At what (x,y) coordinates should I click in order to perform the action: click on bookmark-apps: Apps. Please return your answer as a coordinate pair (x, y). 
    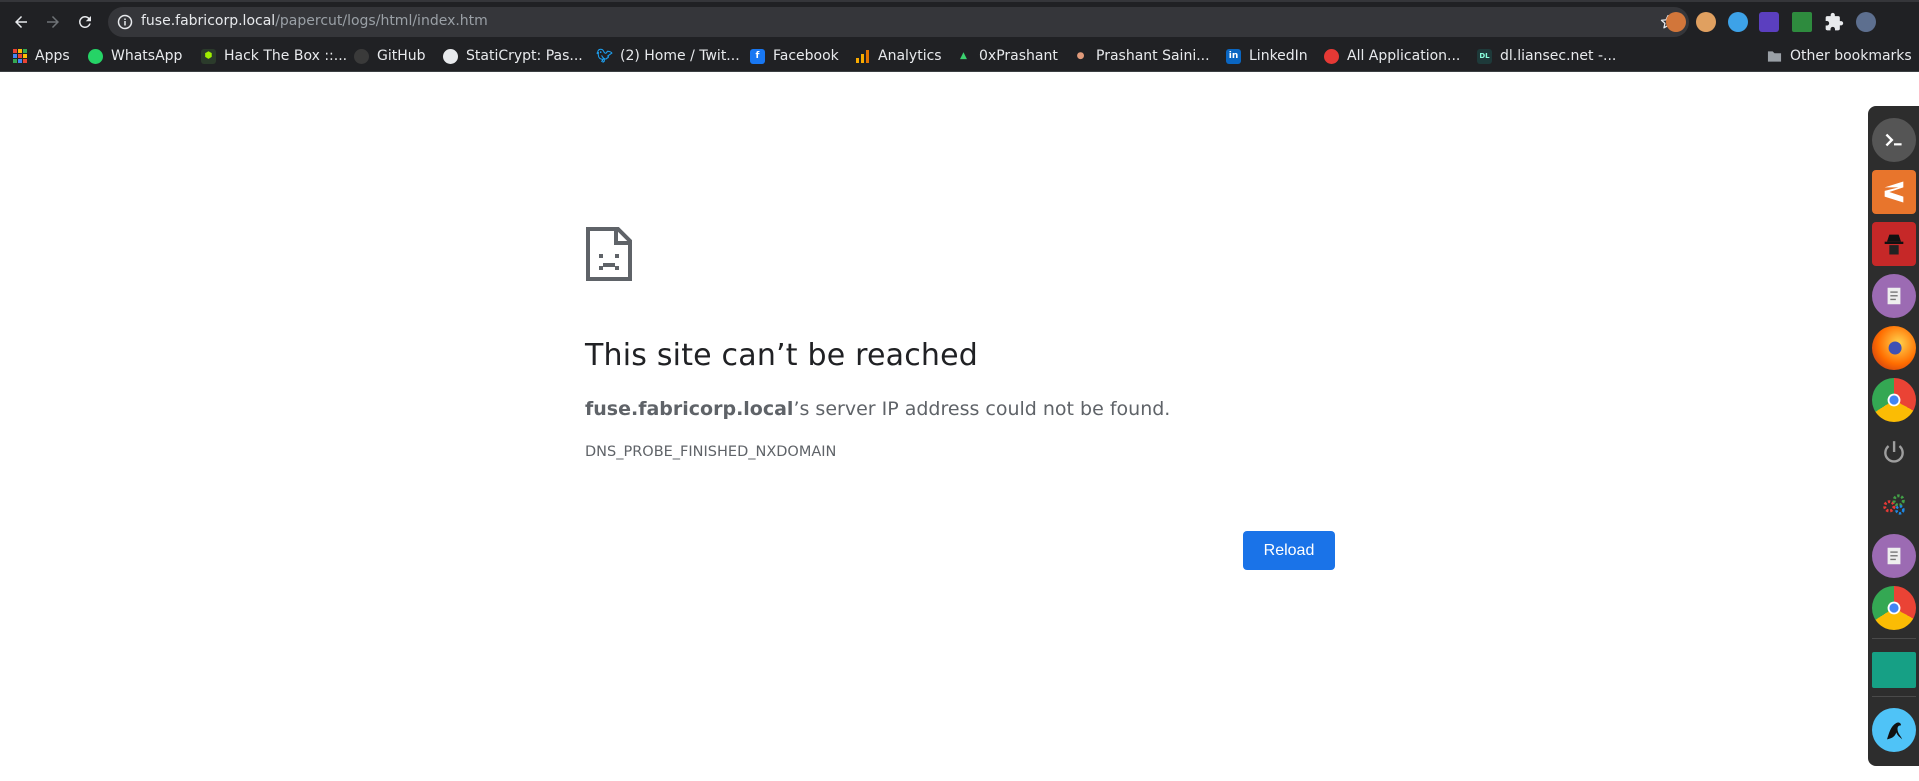
    Looking at the image, I should click on (41, 56).